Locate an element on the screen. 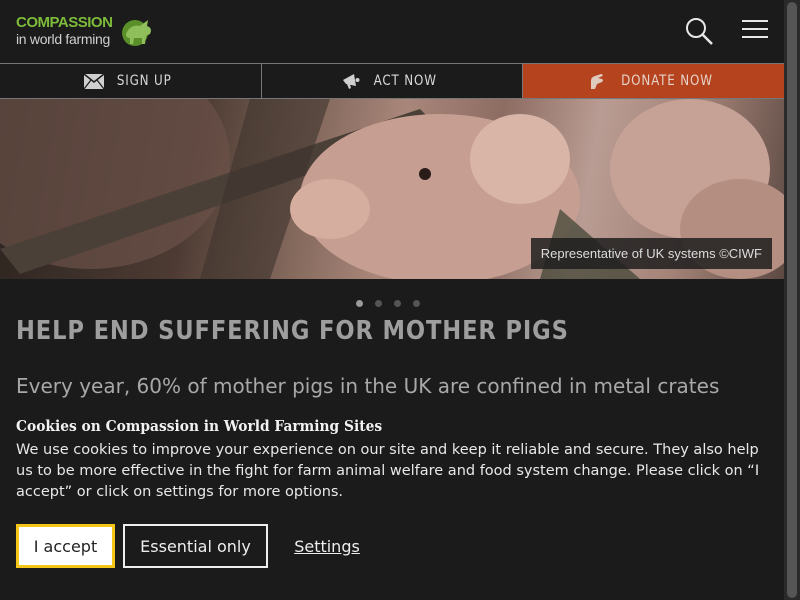 The image size is (800, 600). act-now-button: ACT NOW is located at coordinates (392, 81).